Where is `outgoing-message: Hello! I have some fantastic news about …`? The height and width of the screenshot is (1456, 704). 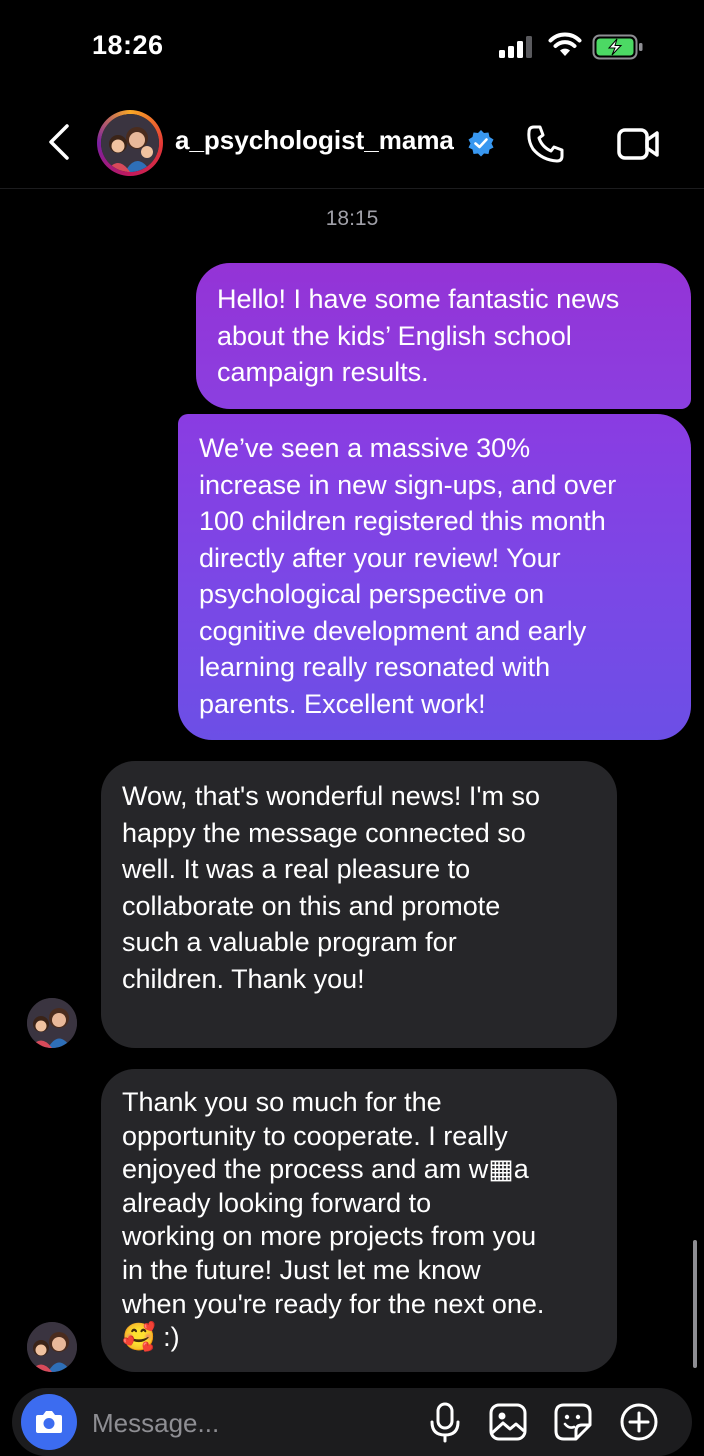
outgoing-message: Hello! I have some fantastic news about … is located at coordinates (443, 336).